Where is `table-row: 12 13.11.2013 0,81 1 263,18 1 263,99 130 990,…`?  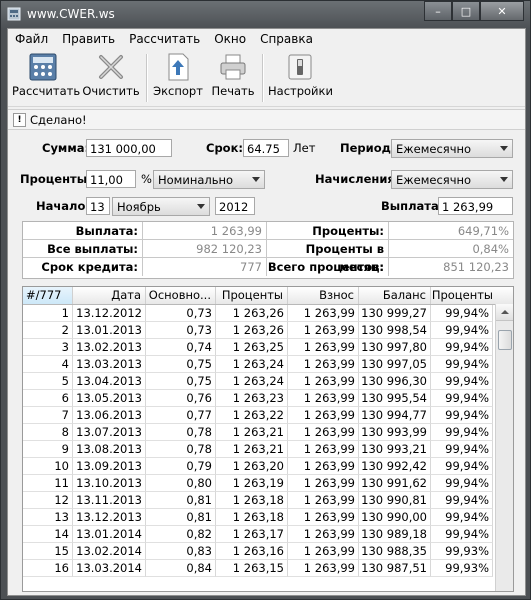 table-row: 12 13.11.2013 0,81 1 263,18 1 263,99 130 990,… is located at coordinates (258, 500).